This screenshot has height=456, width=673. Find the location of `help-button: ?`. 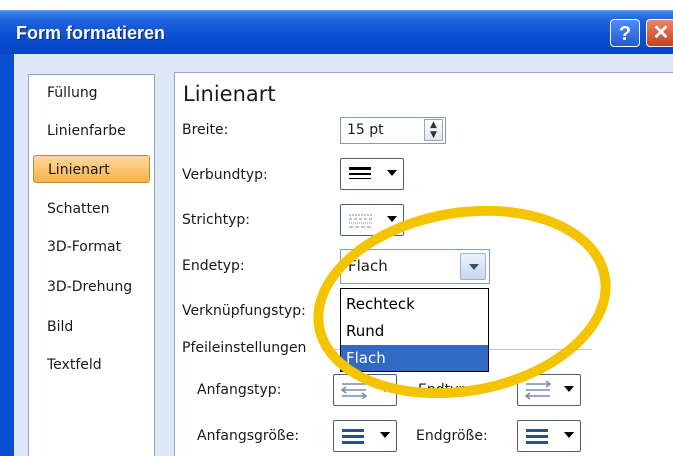

help-button: ? is located at coordinates (625, 33).